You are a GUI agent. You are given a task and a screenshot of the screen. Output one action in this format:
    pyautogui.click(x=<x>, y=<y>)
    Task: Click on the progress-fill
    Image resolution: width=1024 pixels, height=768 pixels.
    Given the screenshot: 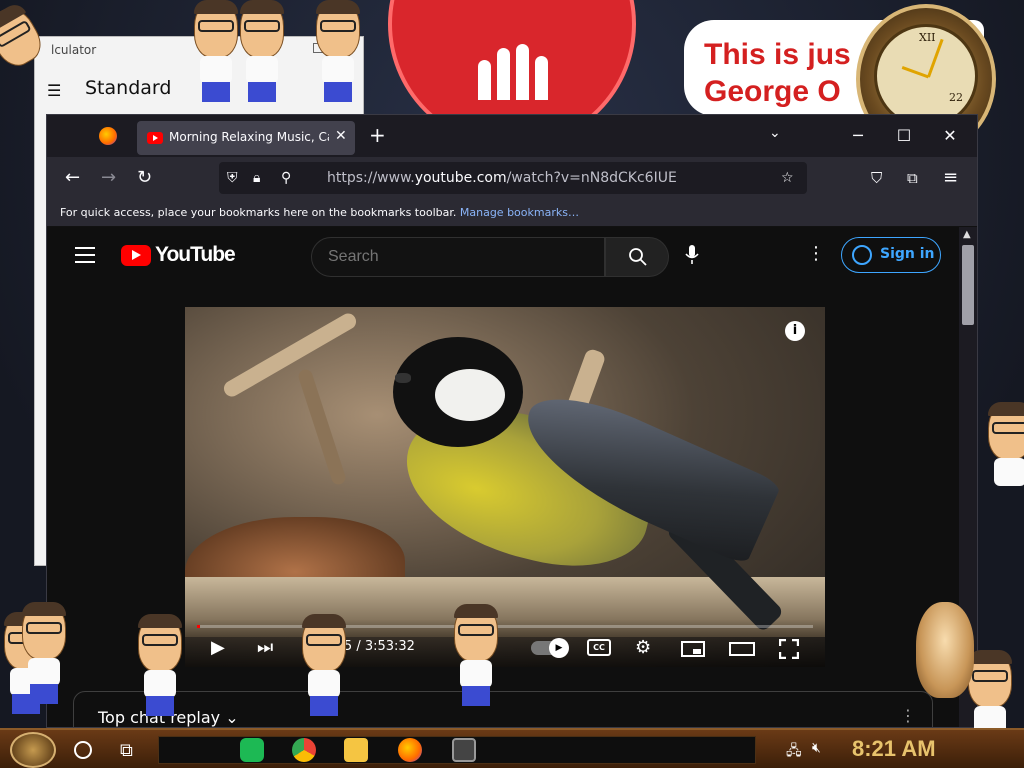 What is the action you would take?
    pyautogui.click(x=199, y=626)
    